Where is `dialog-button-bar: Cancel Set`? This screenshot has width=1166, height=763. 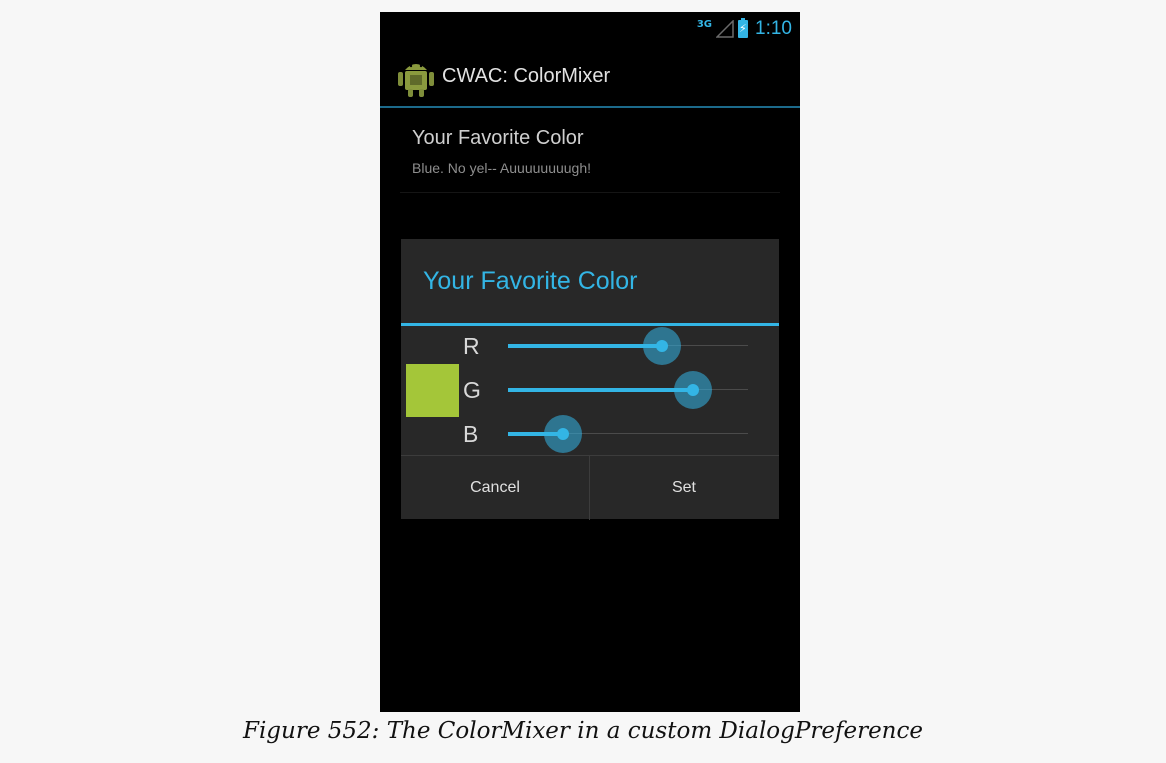 dialog-button-bar: Cancel Set is located at coordinates (590, 487).